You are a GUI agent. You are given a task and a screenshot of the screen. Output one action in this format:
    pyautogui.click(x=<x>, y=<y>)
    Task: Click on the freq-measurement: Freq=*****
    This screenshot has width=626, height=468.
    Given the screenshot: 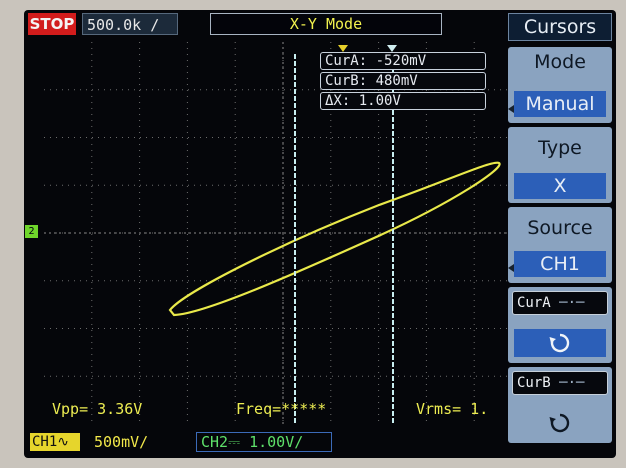 What is the action you would take?
    pyautogui.click(x=281, y=409)
    